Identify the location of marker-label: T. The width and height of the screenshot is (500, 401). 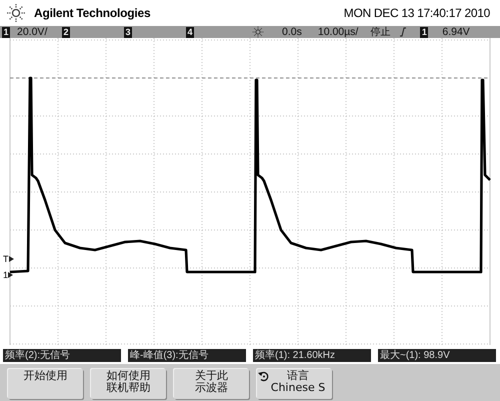
(5, 259).